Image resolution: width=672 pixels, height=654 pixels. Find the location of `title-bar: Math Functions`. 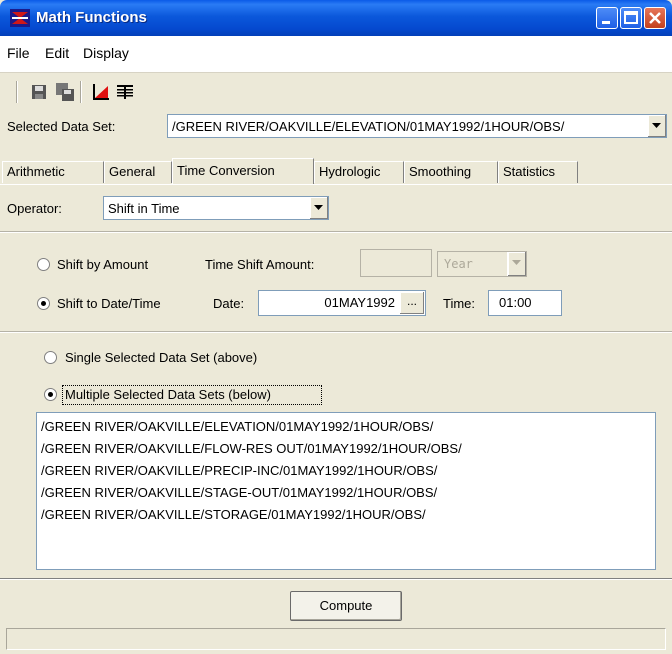

title-bar: Math Functions is located at coordinates (336, 18).